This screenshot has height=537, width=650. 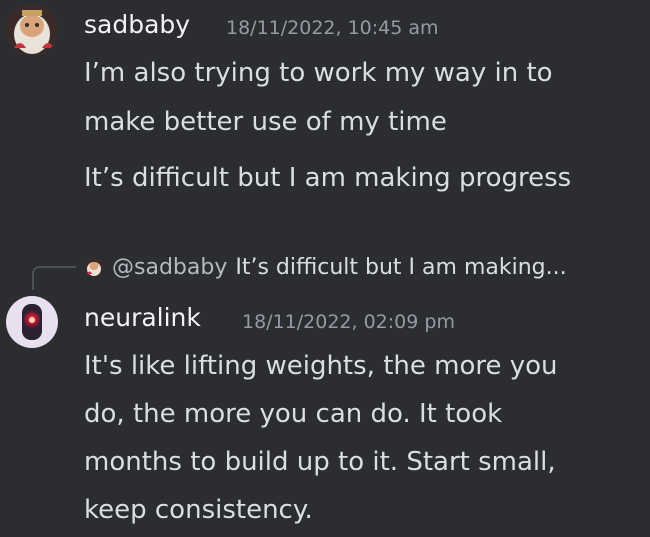 I want to click on sadbaby-avatar-icon, so click(x=32, y=30).